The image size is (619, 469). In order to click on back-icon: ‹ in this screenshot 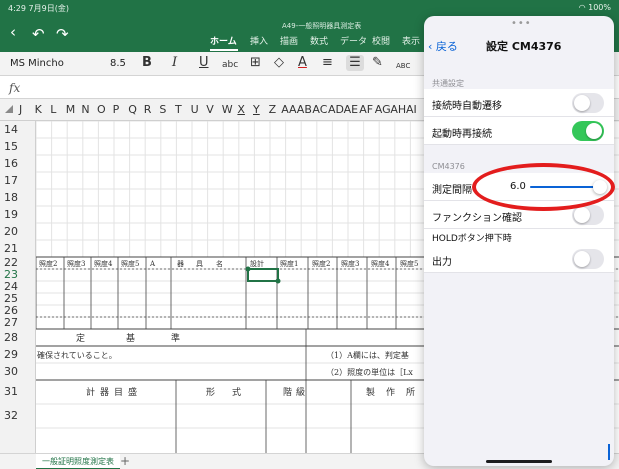, I will do `click(13, 32)`.